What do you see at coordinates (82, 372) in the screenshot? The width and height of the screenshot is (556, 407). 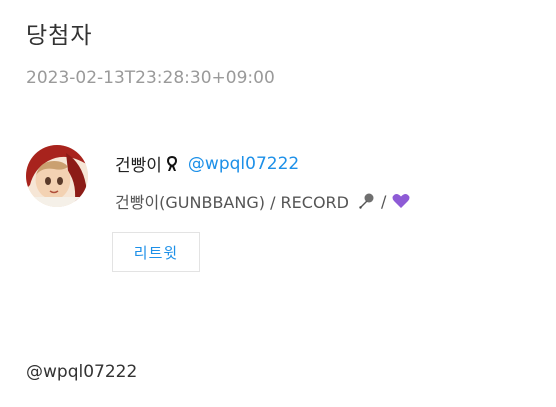 I see `mention-text: @wpql07222` at bounding box center [82, 372].